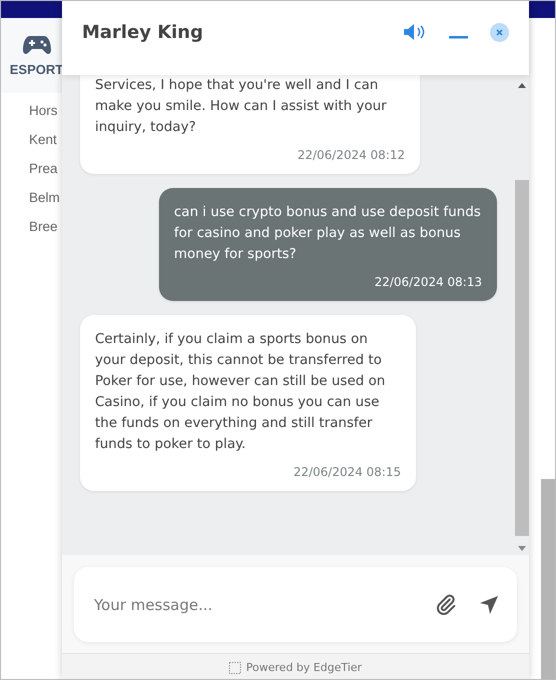  Describe the element at coordinates (240, 392) in the screenshot. I see `message-text: Certainly, if you claim a sports bonus on your deposit, this cannot be transferred to Poker for use, however can still be used on Casino, if you claim no bonus you can use the funds on everything and still transfer funds to poker to play.` at that location.